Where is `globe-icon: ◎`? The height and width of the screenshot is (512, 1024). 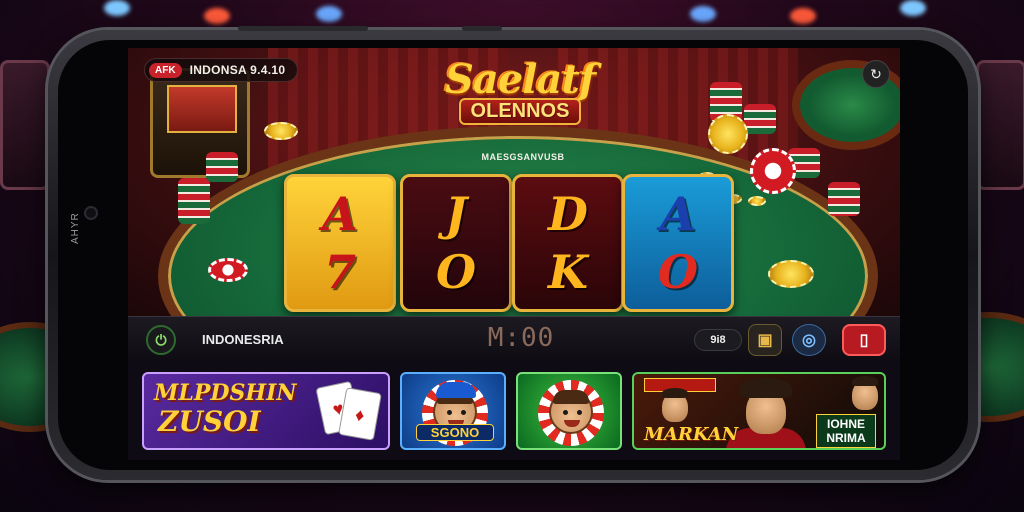
globe-icon: ◎ is located at coordinates (809, 340).